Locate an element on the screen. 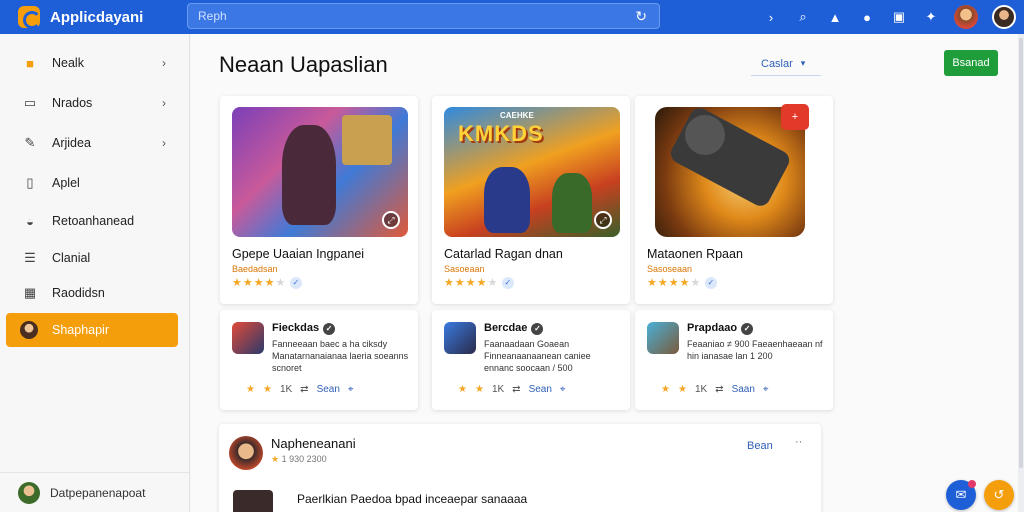 This screenshot has height=512, width=1024. gear-art is located at coordinates (705, 135).